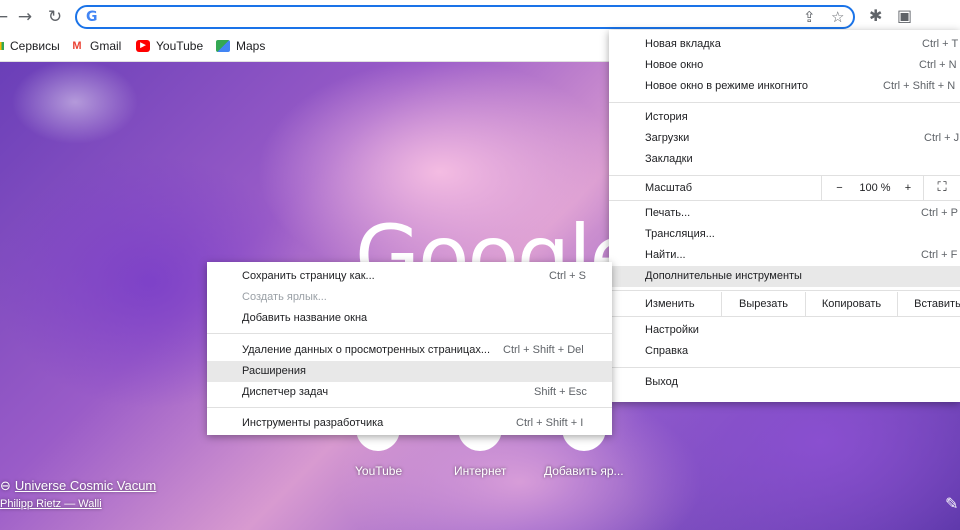 The height and width of the screenshot is (530, 960). I want to click on menu-item-history: История, so click(784, 117).